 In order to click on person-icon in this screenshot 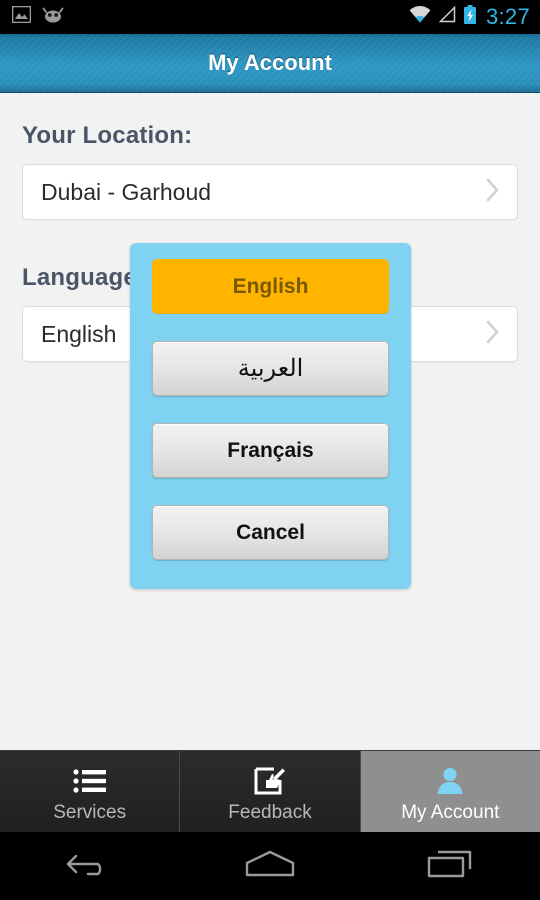, I will do `click(450, 781)`.